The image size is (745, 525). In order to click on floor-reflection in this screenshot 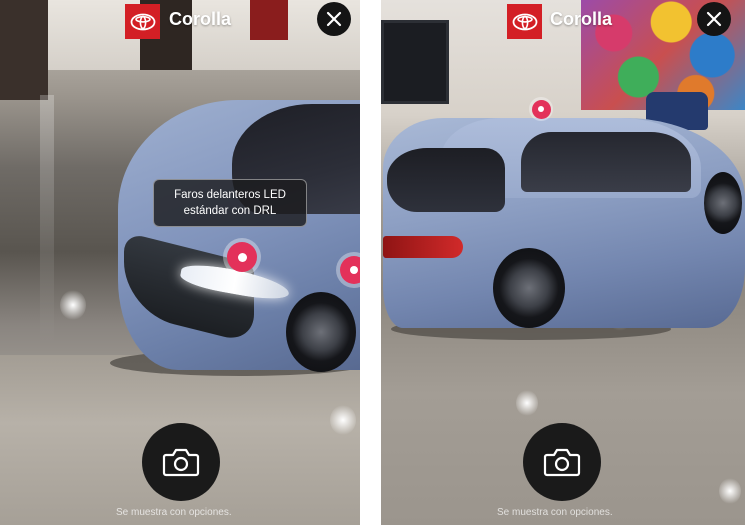, I will do `click(47, 220)`.